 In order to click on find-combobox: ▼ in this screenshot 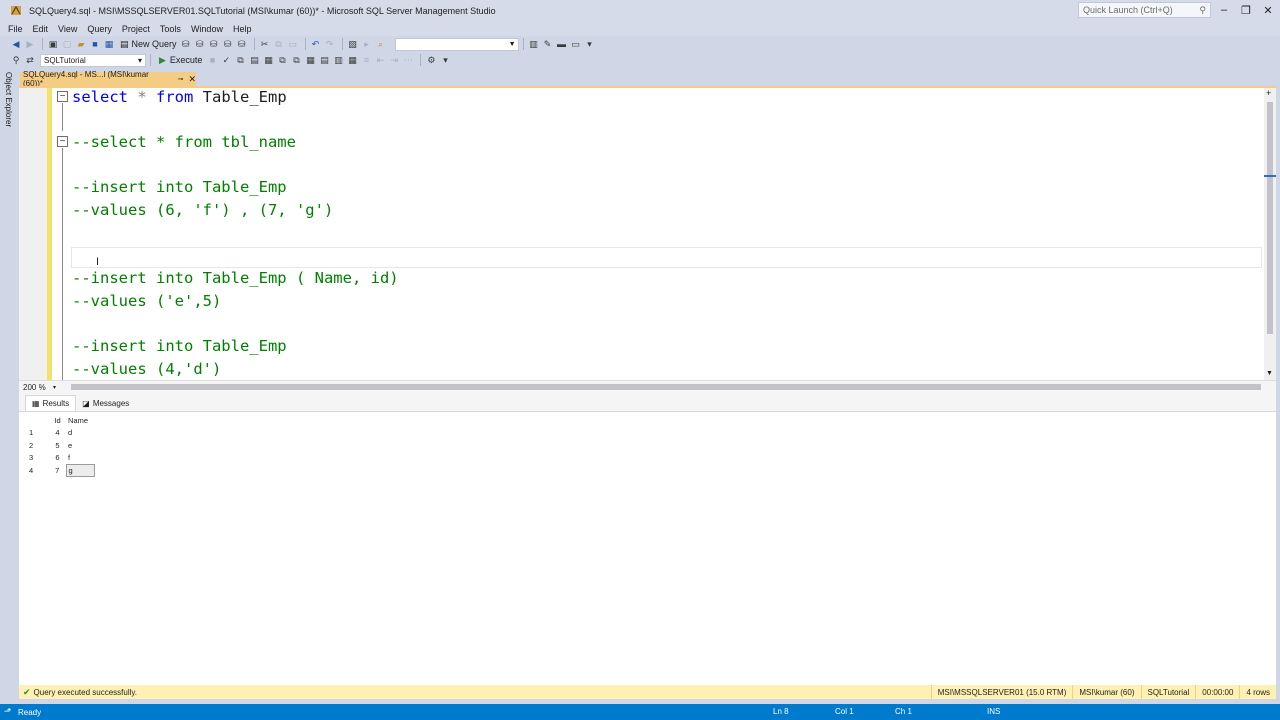, I will do `click(456, 44)`.